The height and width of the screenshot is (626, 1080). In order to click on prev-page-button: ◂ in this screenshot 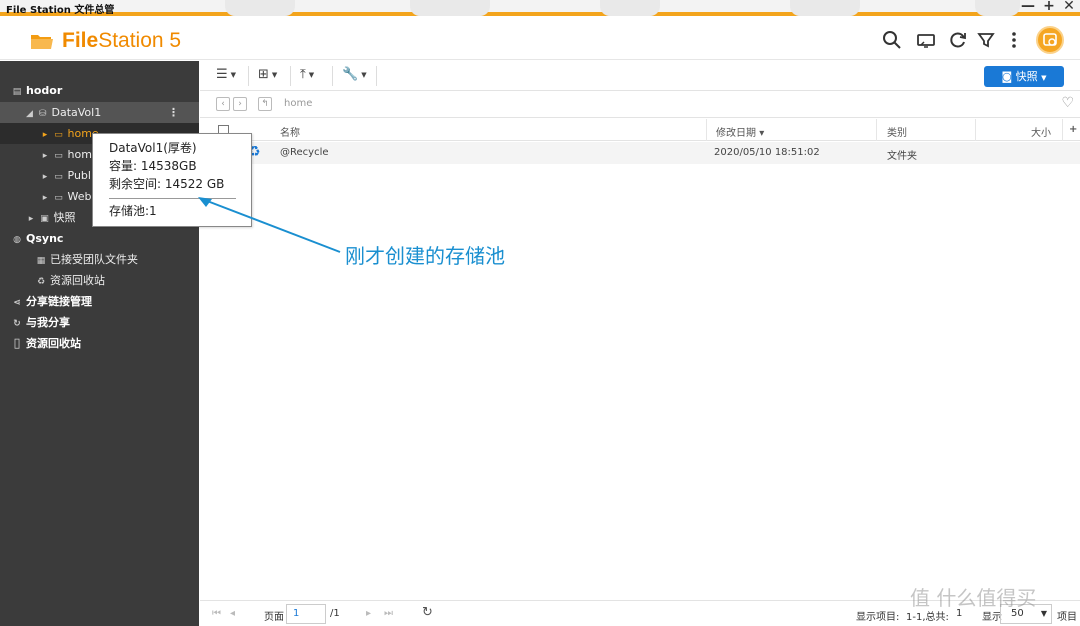, I will do `click(232, 613)`.